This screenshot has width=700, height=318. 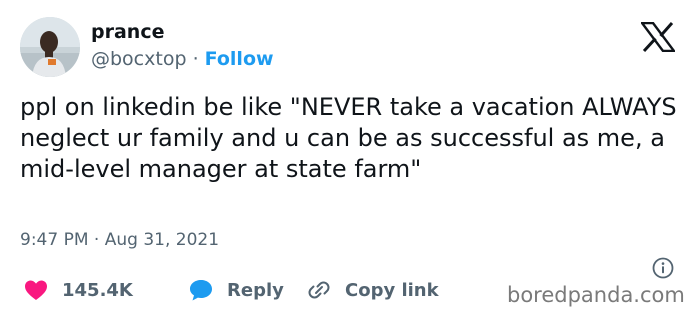 I want to click on watermark-text: boredpanda.com, so click(x=596, y=295).